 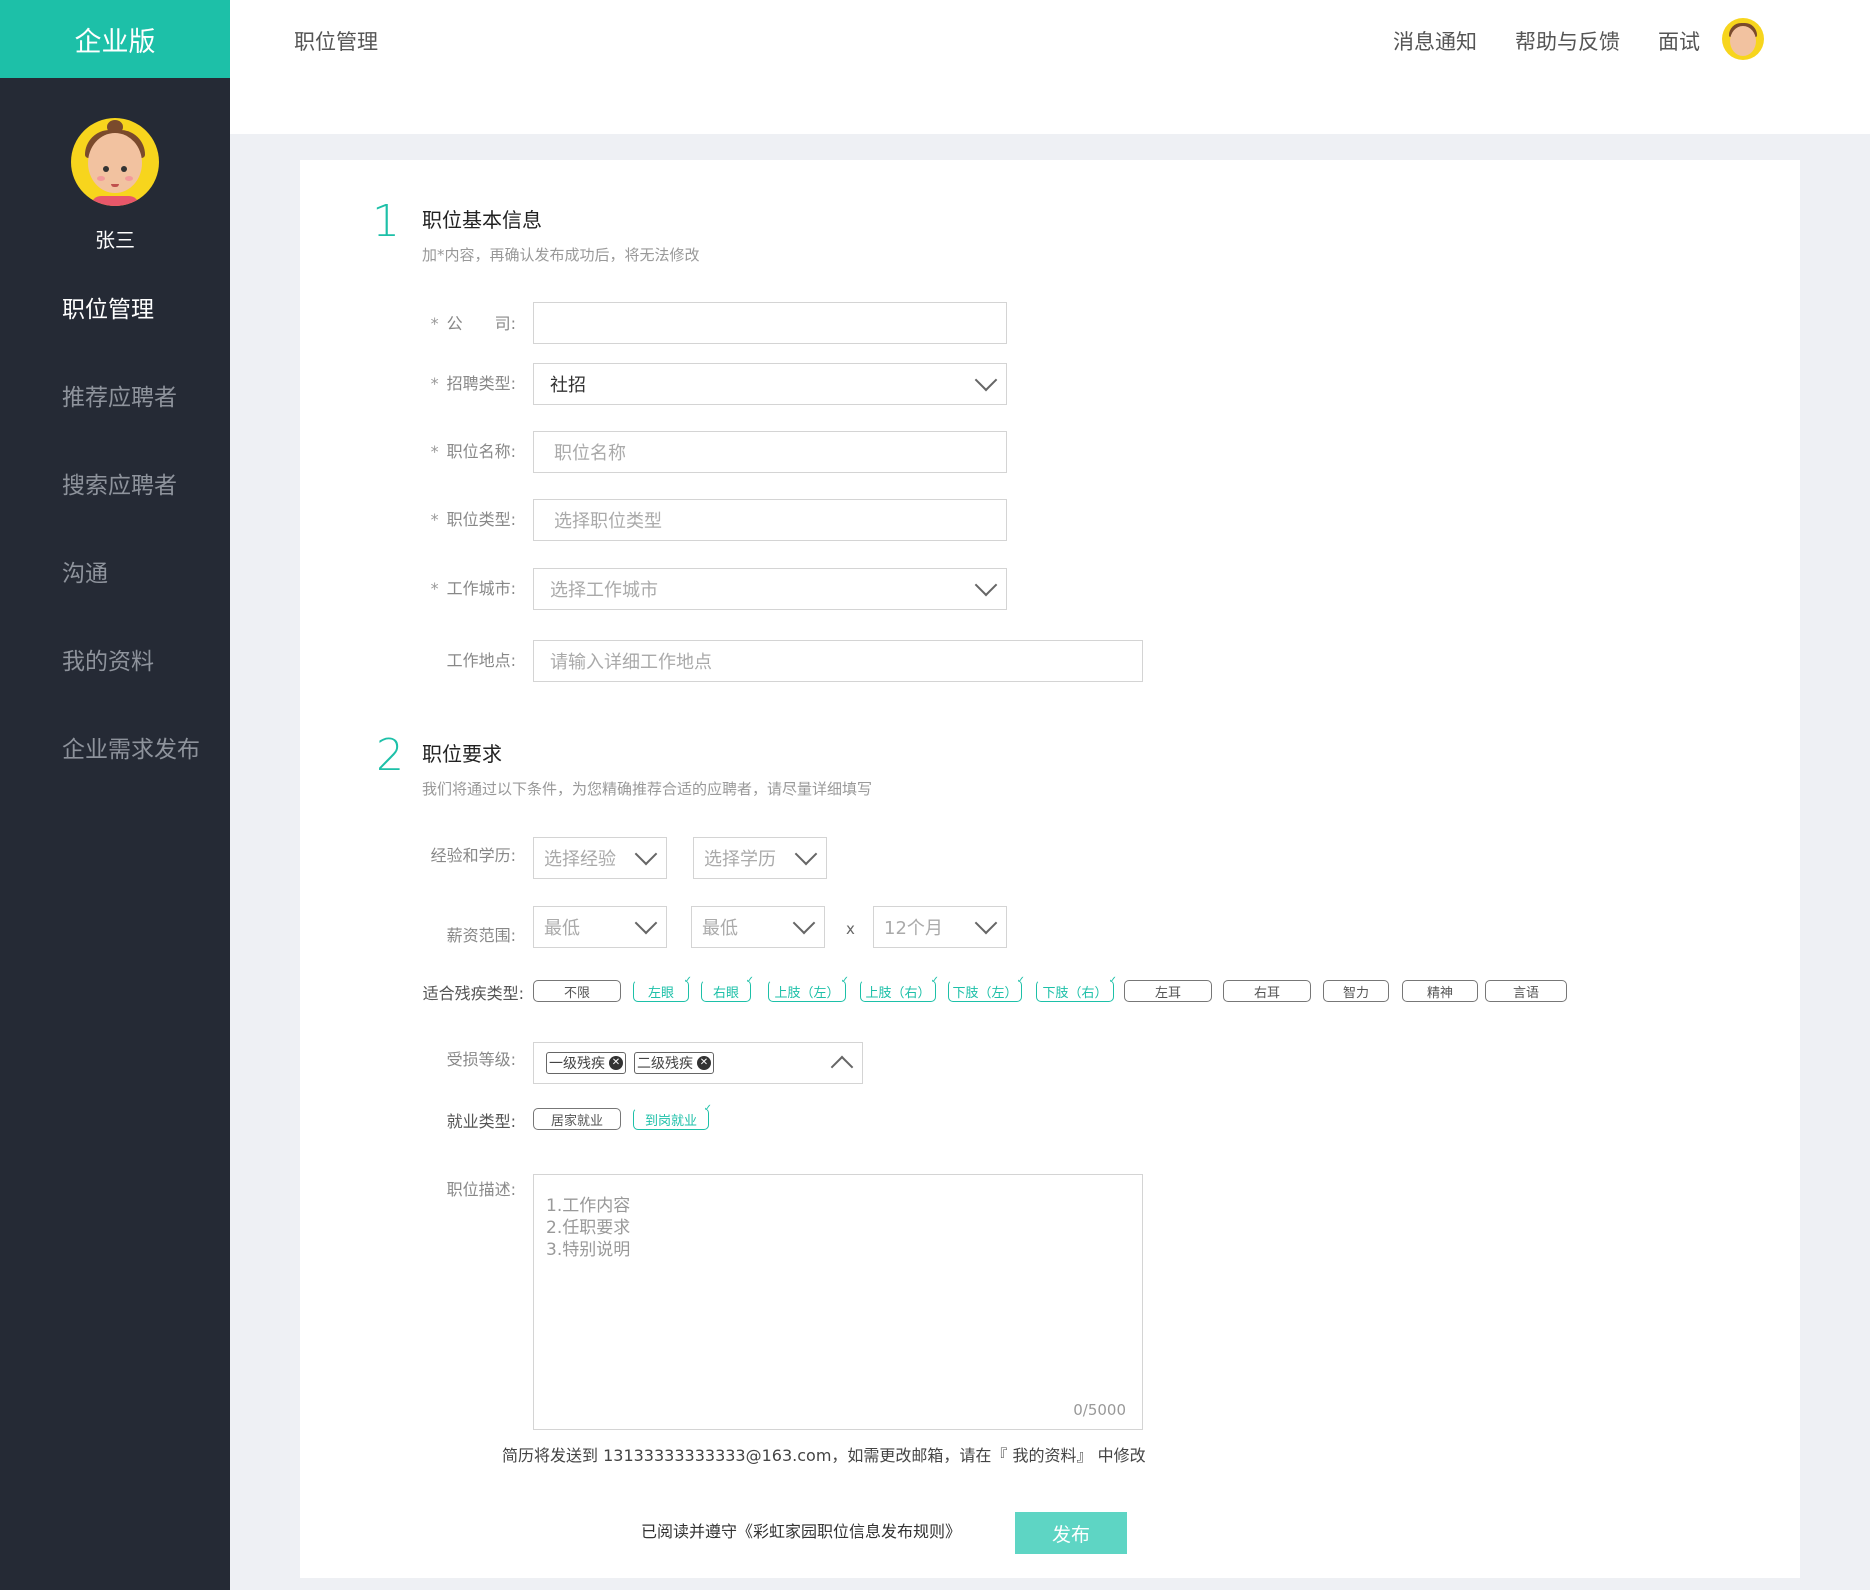 What do you see at coordinates (115, 39) in the screenshot?
I see `brand-label: 企业版` at bounding box center [115, 39].